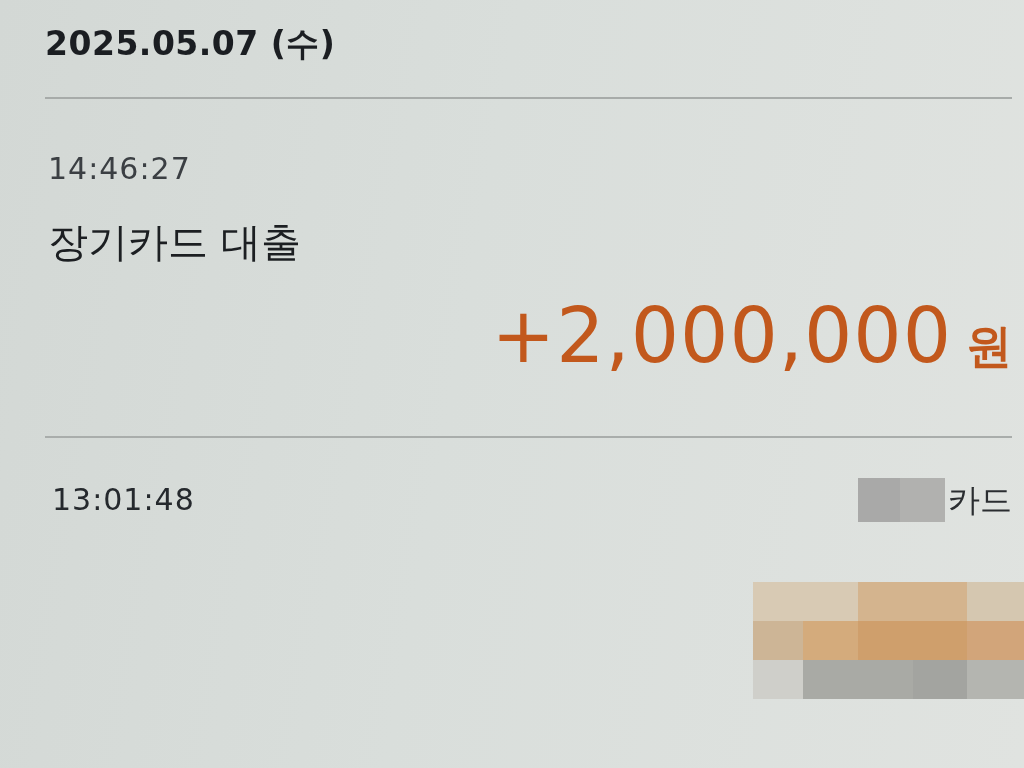 The image size is (1024, 768). I want to click on date-header: 2025.05.07 (수), so click(190, 44).